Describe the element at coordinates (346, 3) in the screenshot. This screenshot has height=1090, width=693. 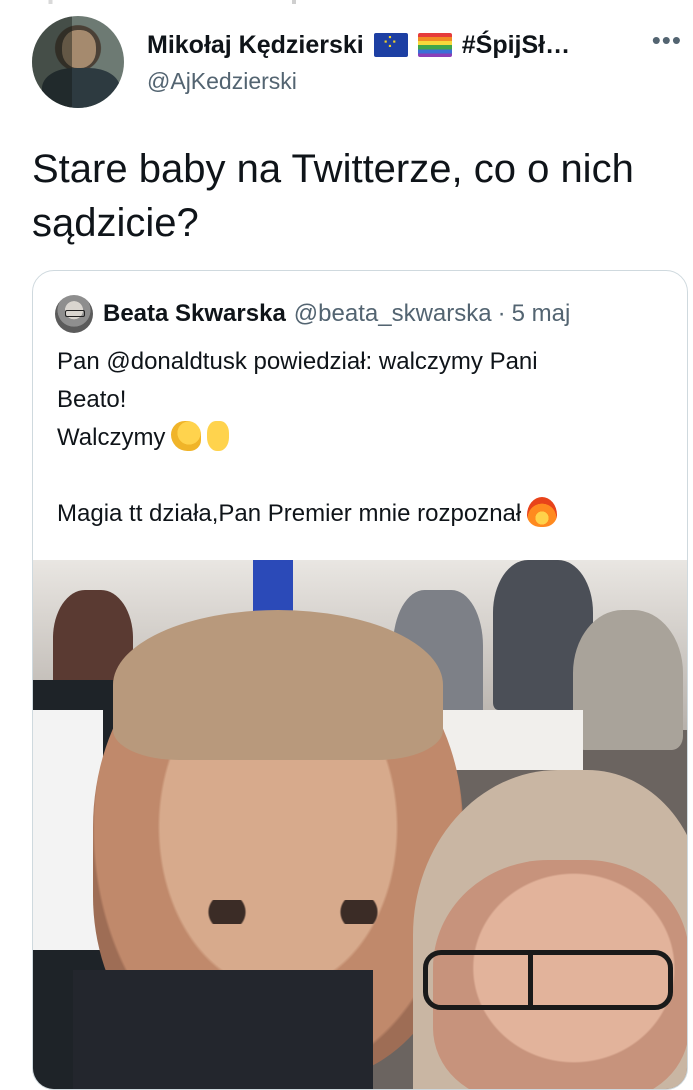
I see `previous-content-edge` at that location.